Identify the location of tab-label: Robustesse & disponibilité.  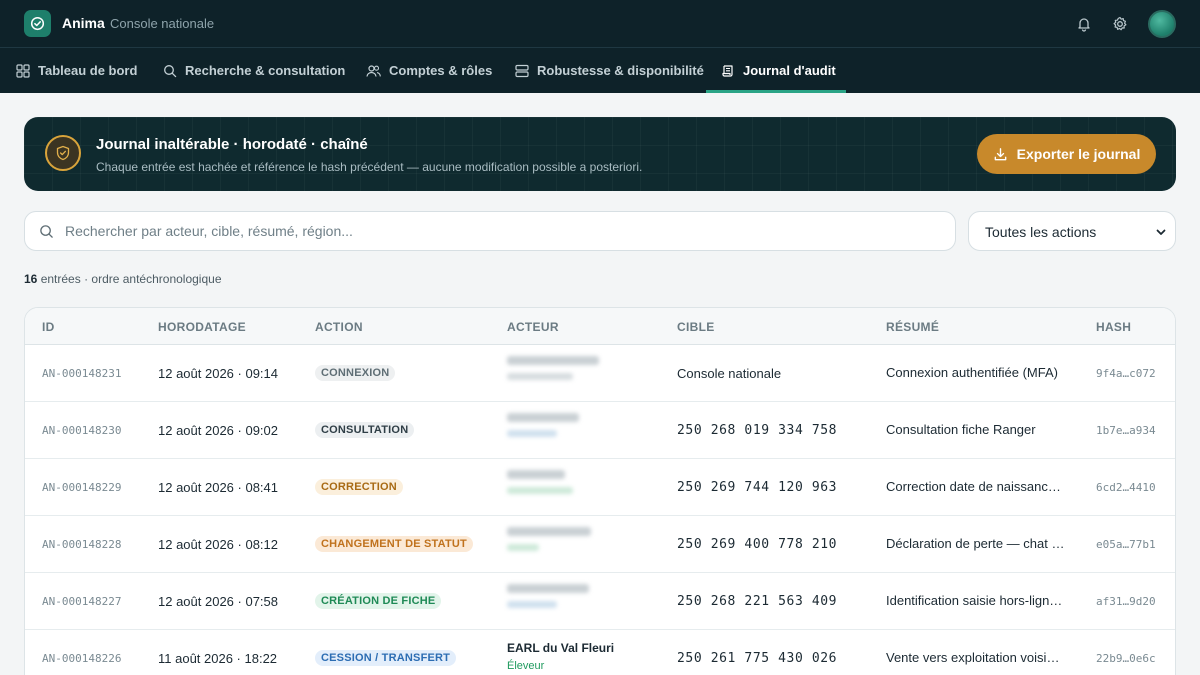
(620, 70).